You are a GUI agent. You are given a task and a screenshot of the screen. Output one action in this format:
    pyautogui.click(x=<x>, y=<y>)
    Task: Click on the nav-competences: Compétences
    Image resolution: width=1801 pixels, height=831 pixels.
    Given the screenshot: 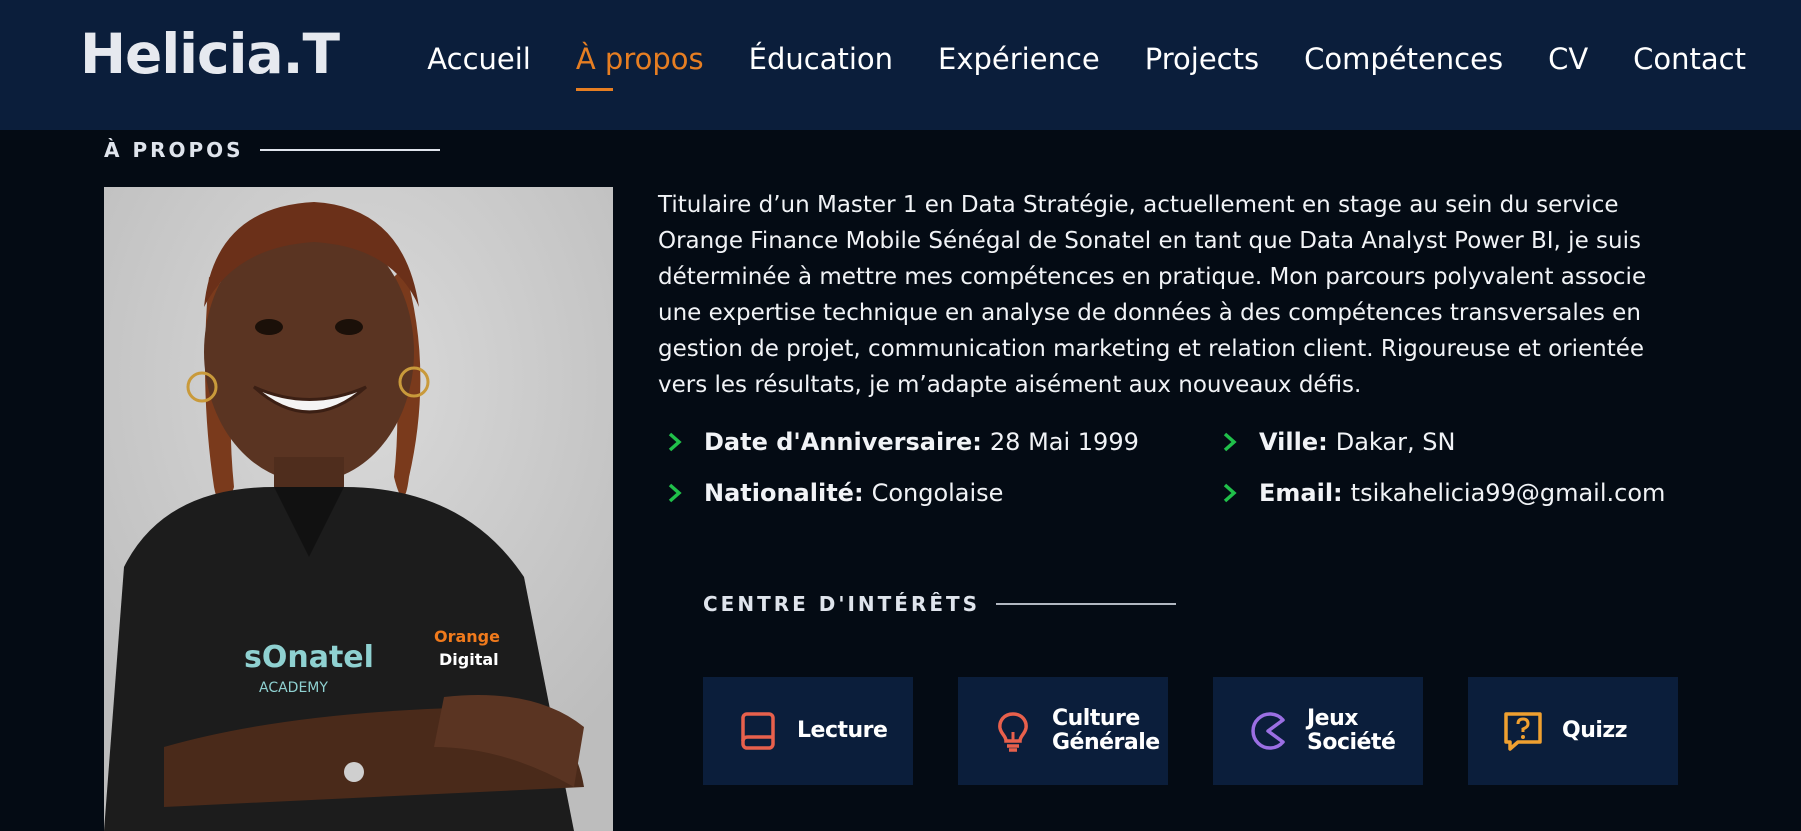 What is the action you would take?
    pyautogui.click(x=1403, y=59)
    